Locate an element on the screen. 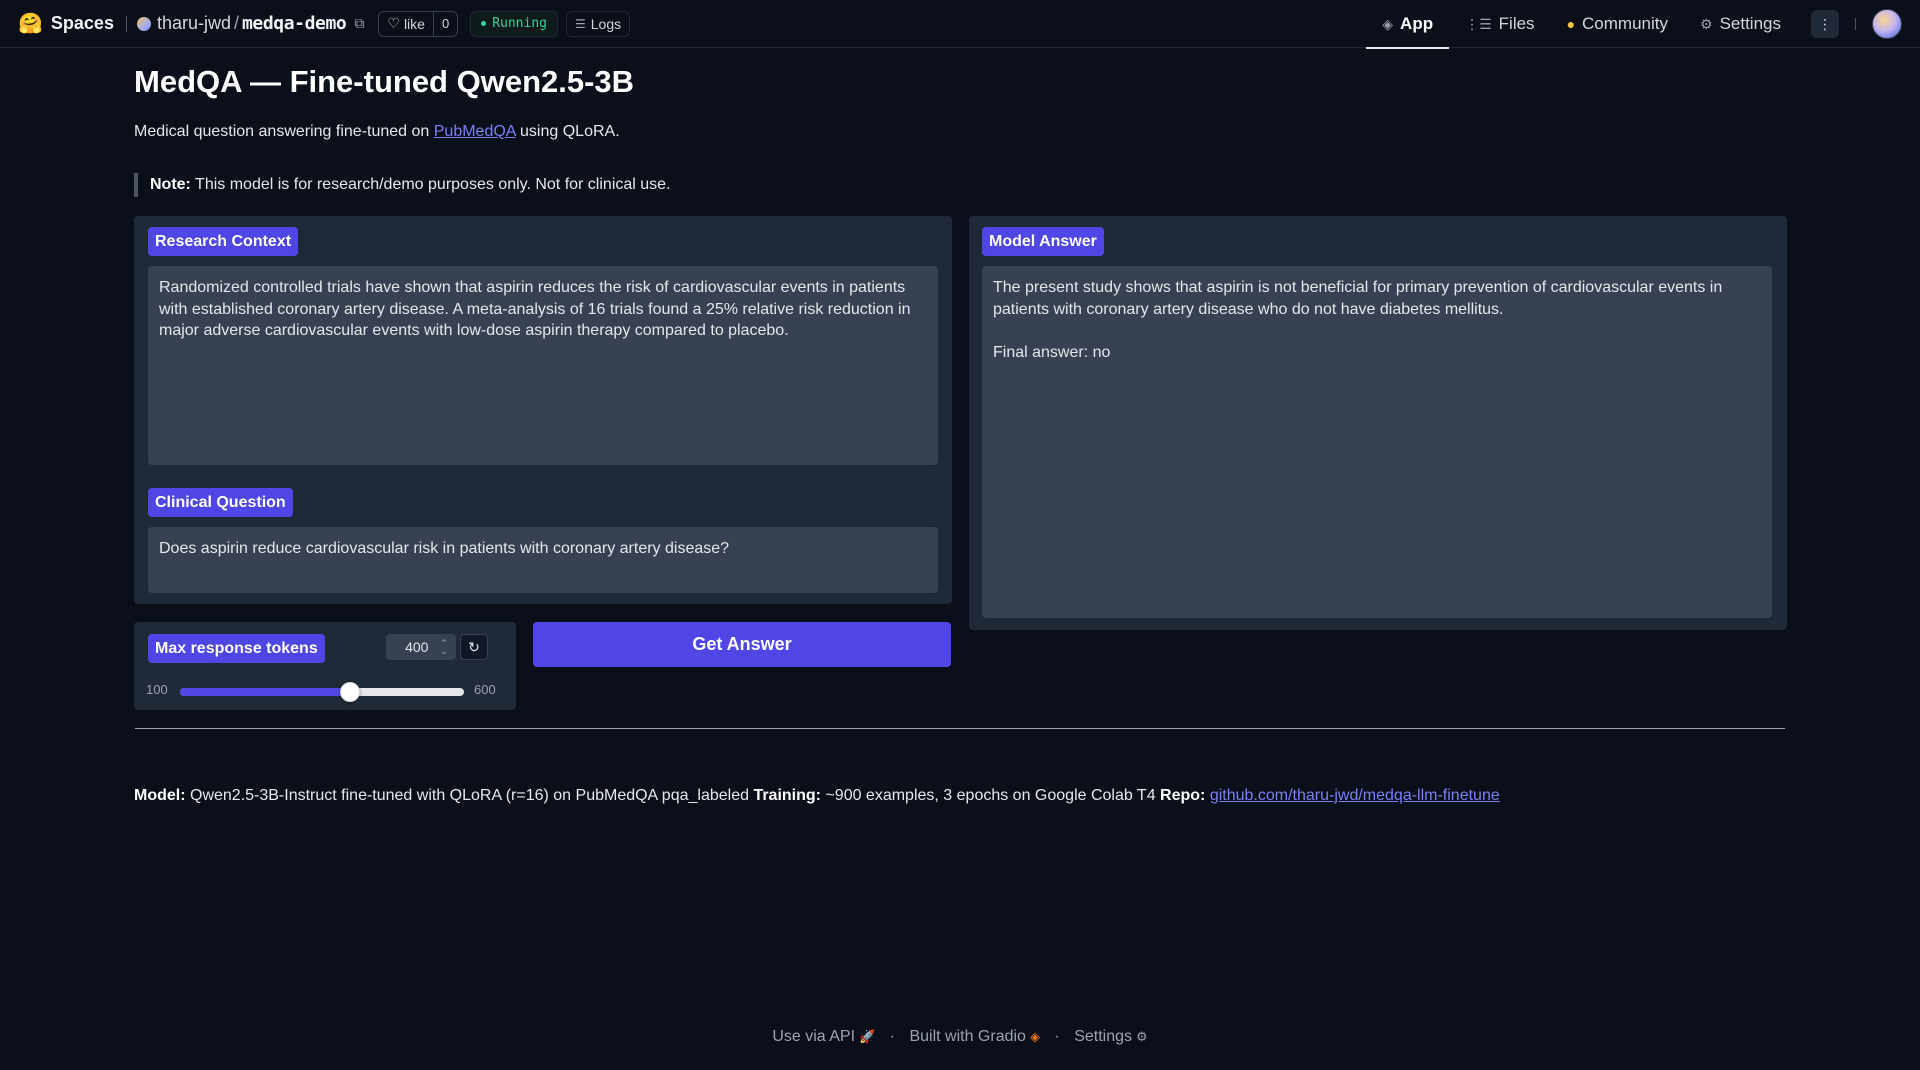 This screenshot has width=1920, height=1070. slider-fill is located at coordinates (265, 692).